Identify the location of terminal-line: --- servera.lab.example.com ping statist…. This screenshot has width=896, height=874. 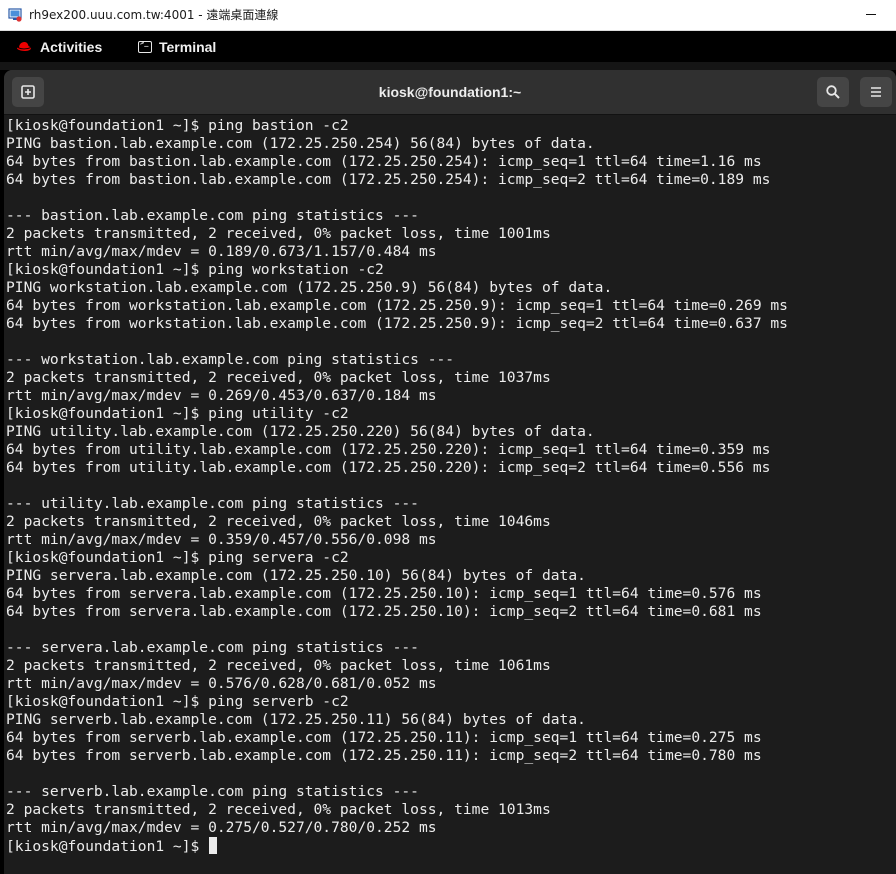
(212, 647).